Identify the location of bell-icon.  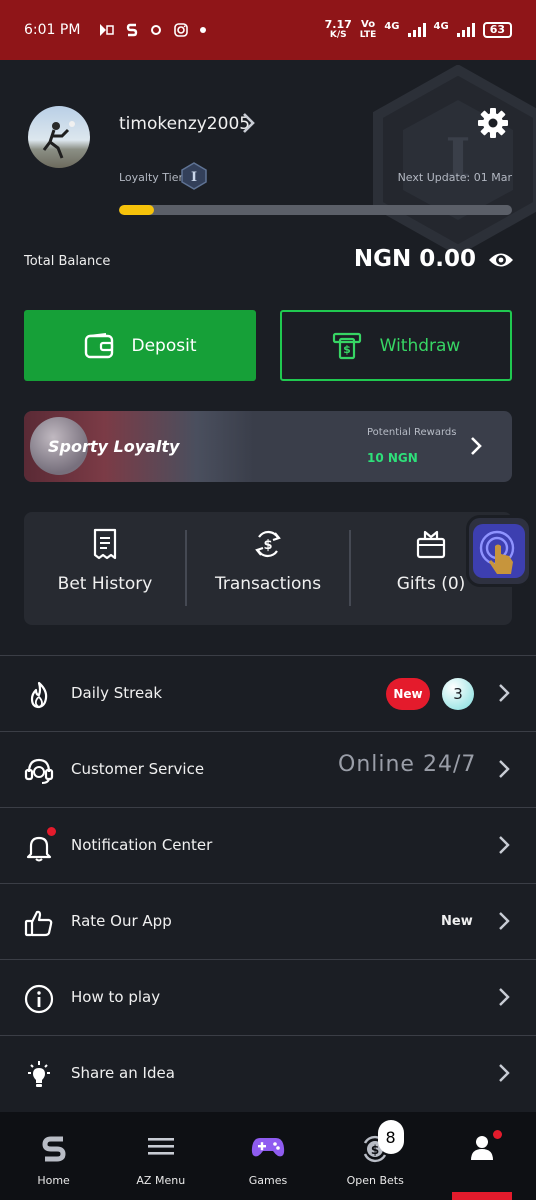
(39, 849).